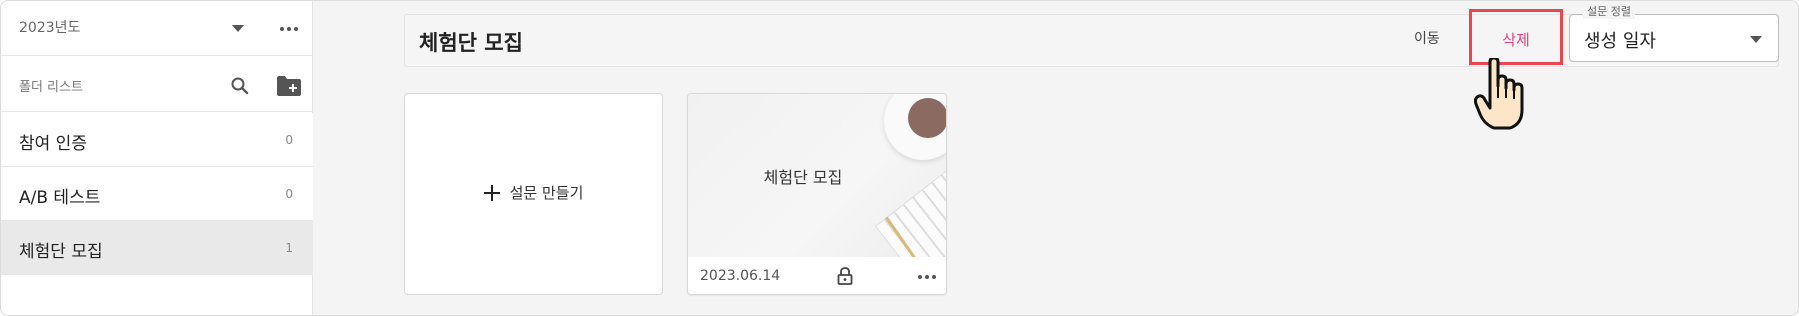 The image size is (1799, 316). Describe the element at coordinates (803, 177) in the screenshot. I see `survey-card-title: 체험단 모집` at that location.